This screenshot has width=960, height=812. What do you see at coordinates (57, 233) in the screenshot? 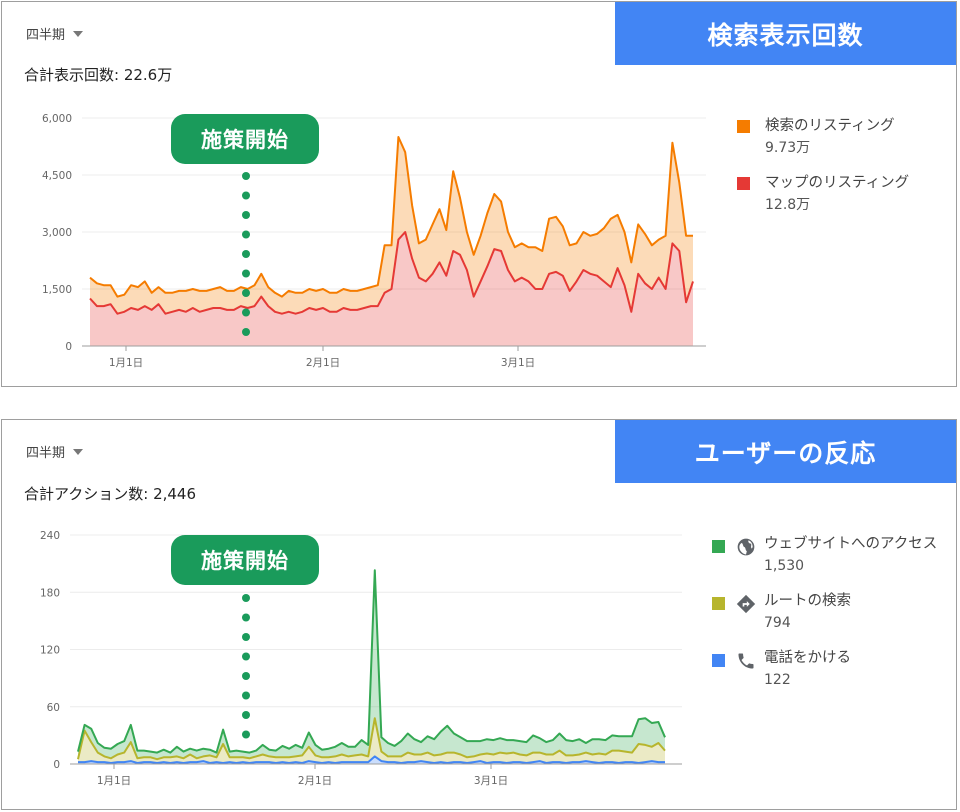
I see `y-tick-label: 3,000` at bounding box center [57, 233].